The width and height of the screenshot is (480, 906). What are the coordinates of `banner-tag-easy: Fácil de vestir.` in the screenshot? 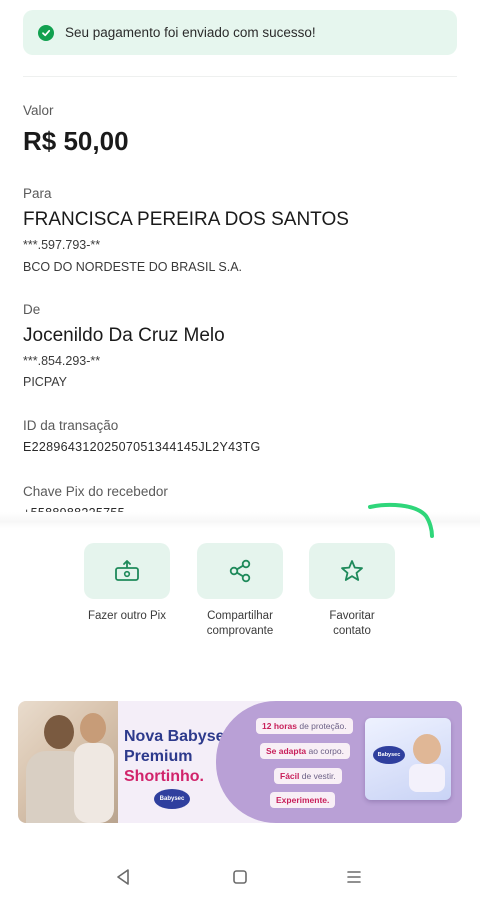 It's located at (308, 776).